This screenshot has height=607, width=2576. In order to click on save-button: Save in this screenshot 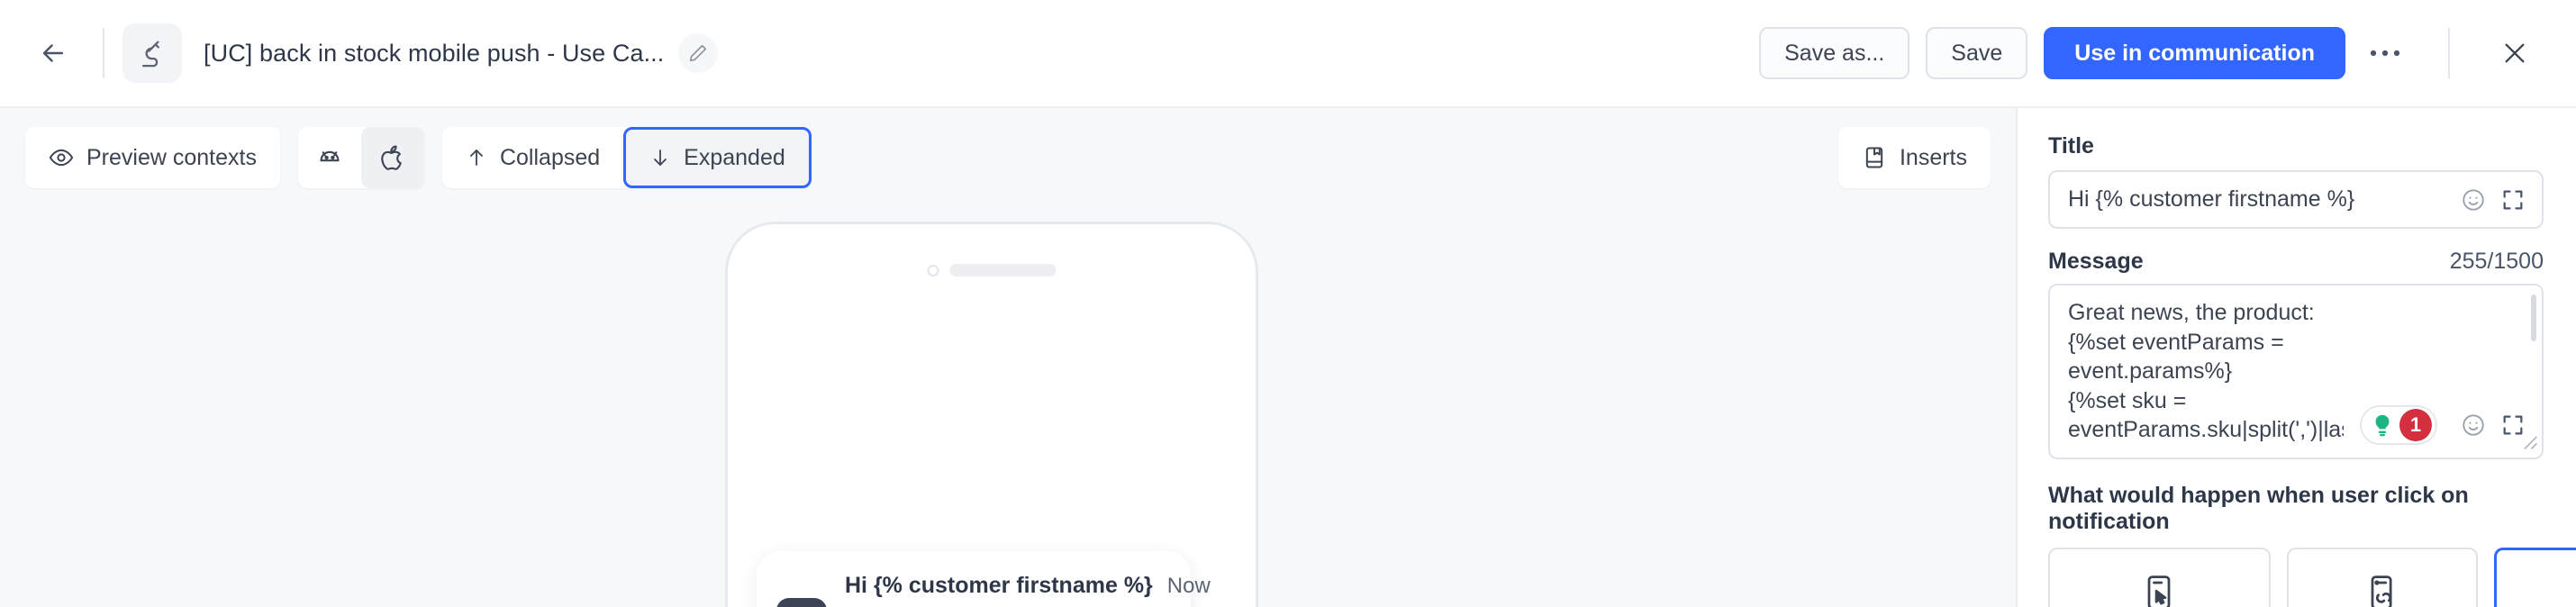, I will do `click(1977, 53)`.